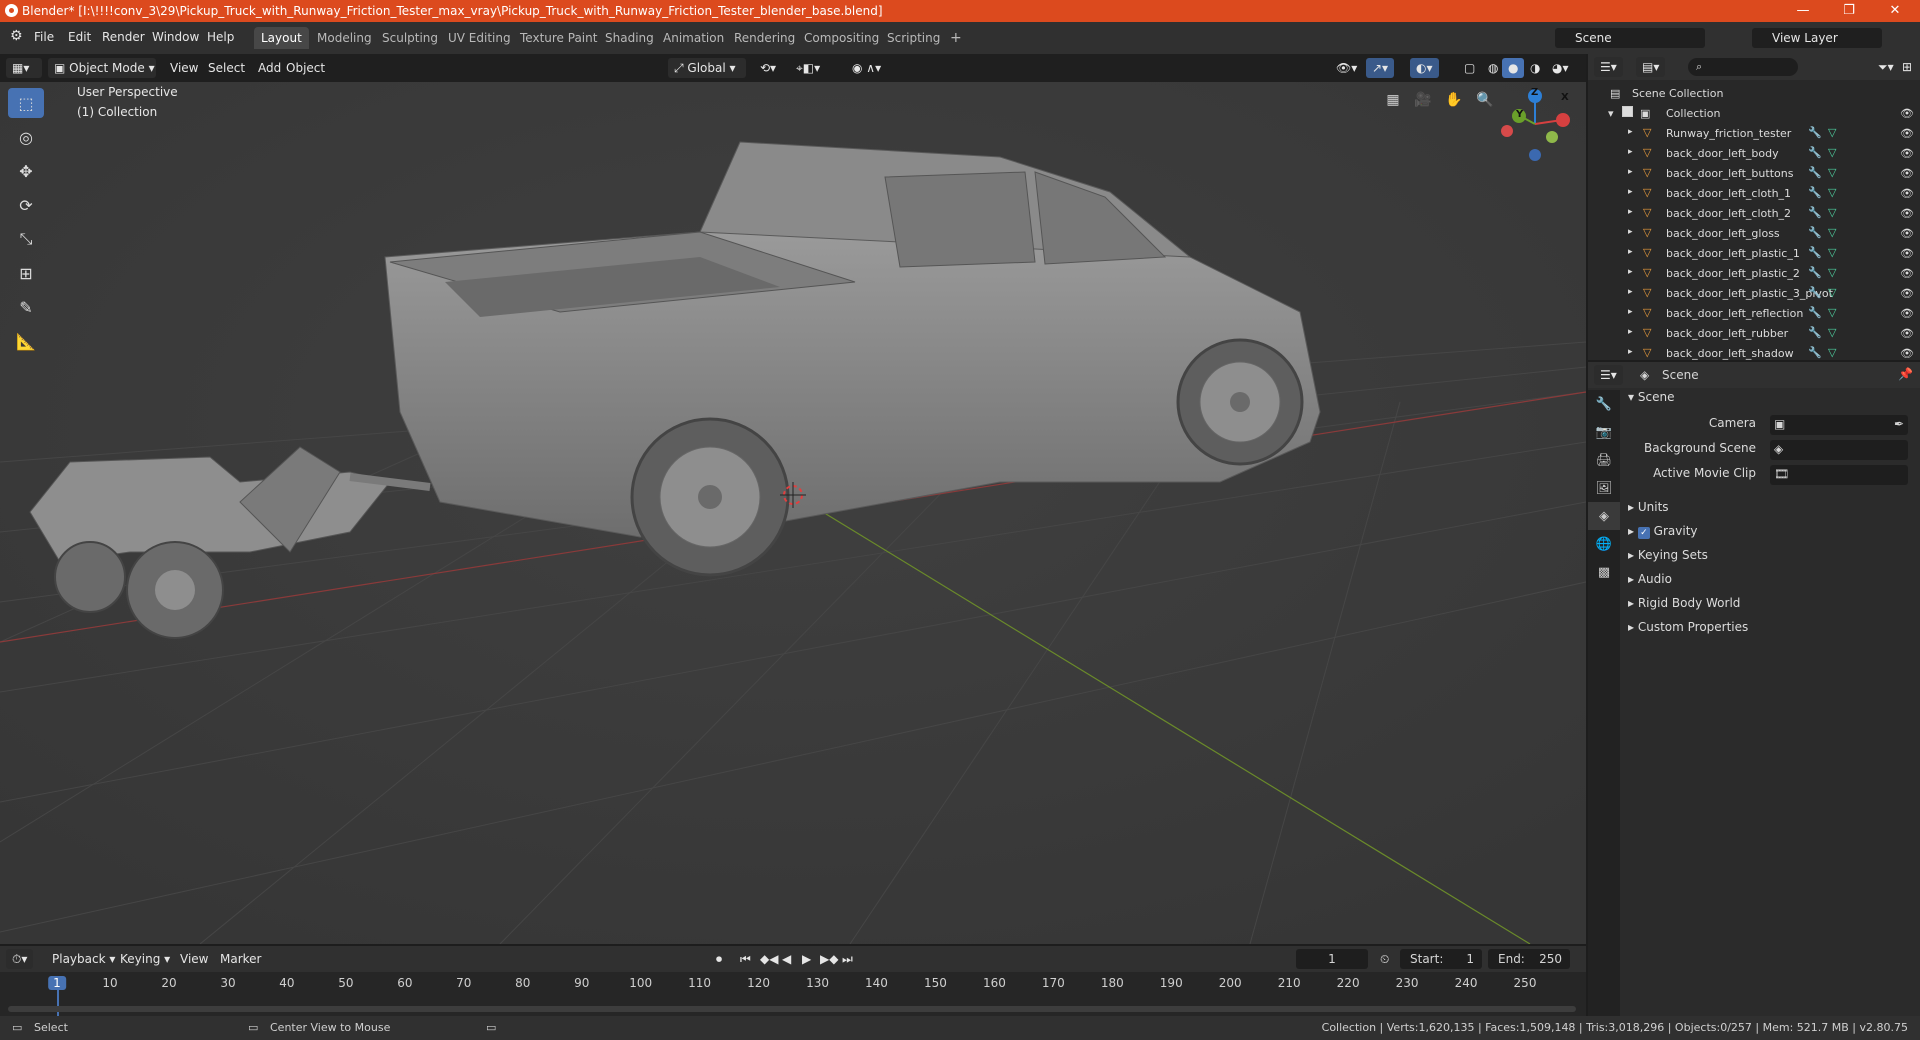  What do you see at coordinates (1743, 67) in the screenshot?
I see `outliner-search-input: ⌕` at bounding box center [1743, 67].